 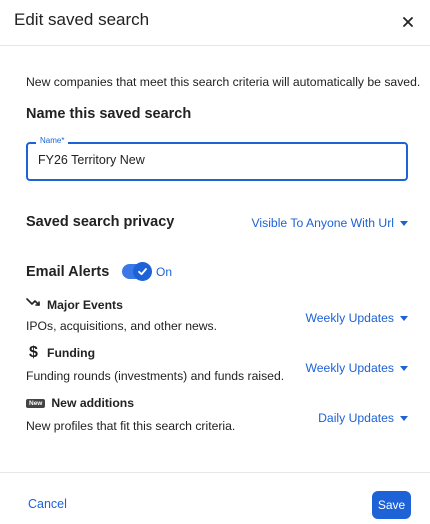 What do you see at coordinates (322, 223) in the screenshot?
I see `privacy-dropdown-value: Visible To Anyone With Url` at bounding box center [322, 223].